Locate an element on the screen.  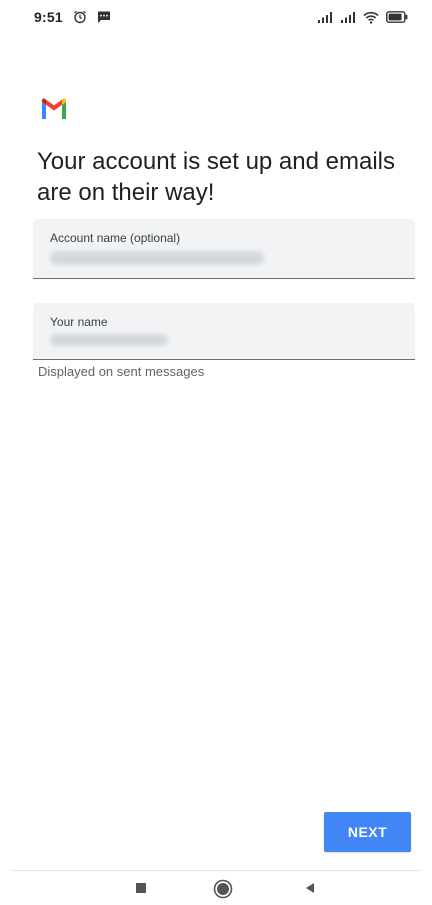
next-button: NEXT is located at coordinates (367, 832).